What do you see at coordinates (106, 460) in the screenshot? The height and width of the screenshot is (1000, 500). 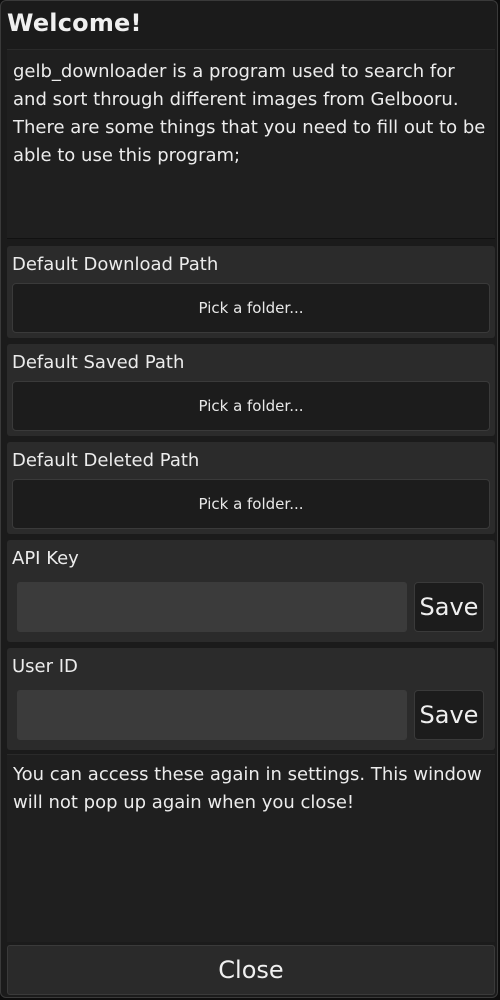 I see `deleted-path-label: Default Deleted Path` at bounding box center [106, 460].